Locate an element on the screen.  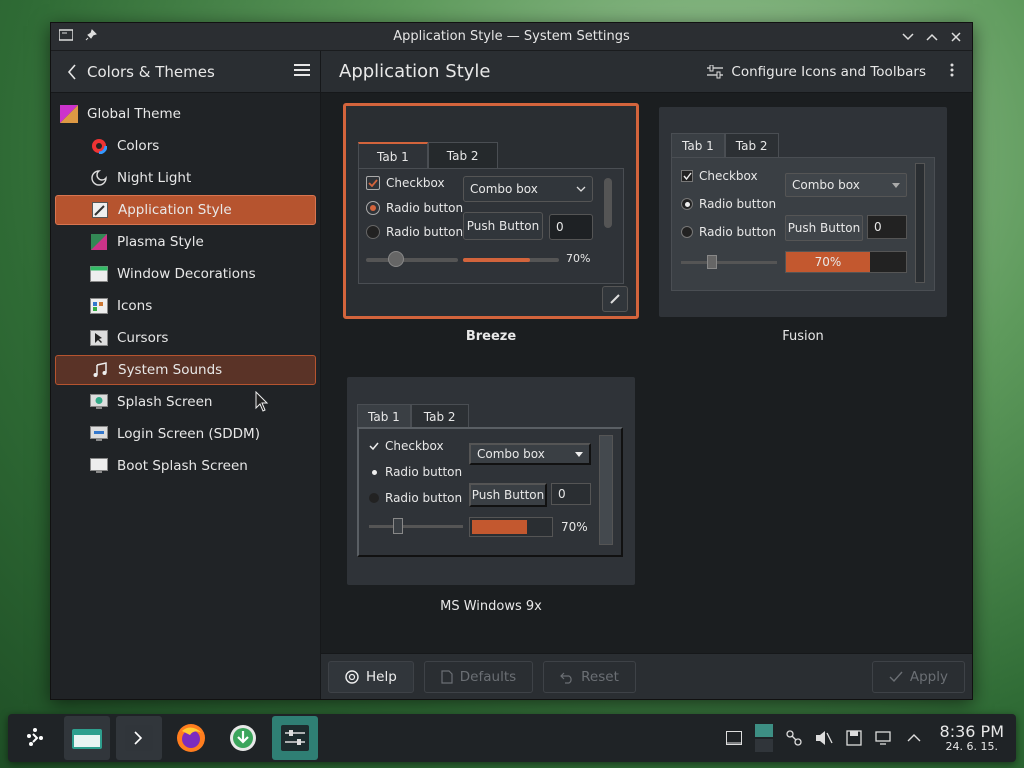
defaults-button: Defaults is located at coordinates (478, 676).